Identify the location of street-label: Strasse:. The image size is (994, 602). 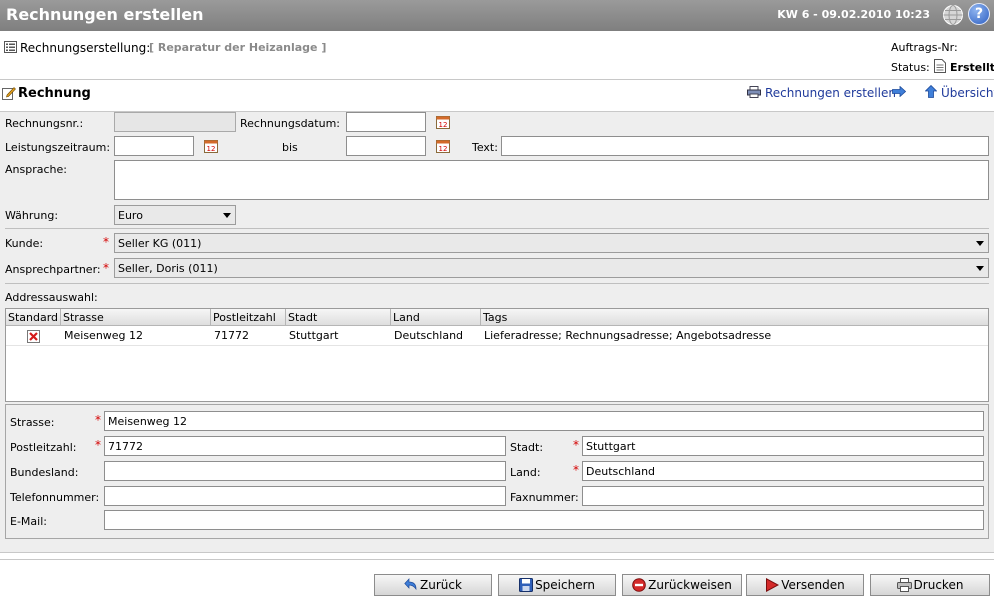
(32, 422).